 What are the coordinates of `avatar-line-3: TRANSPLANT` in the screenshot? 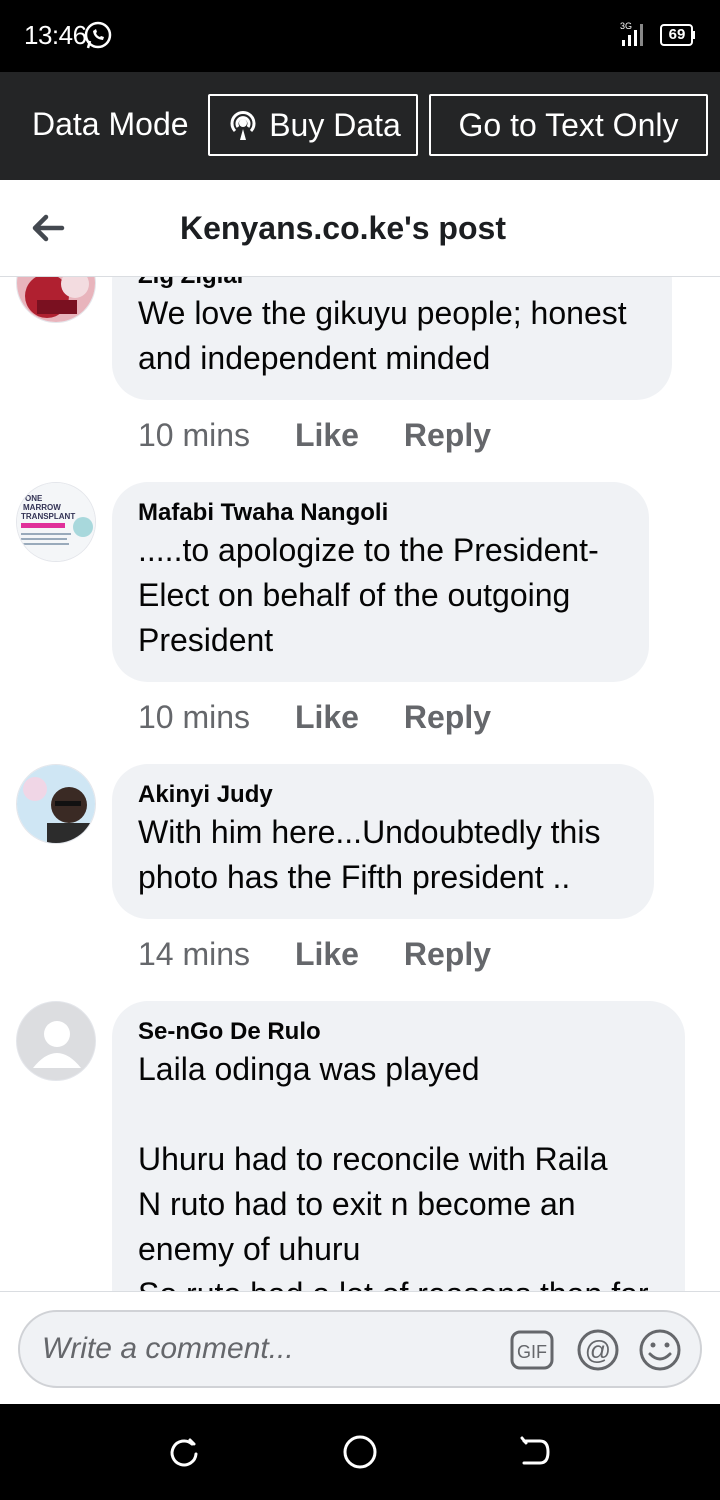 It's located at (48, 516).